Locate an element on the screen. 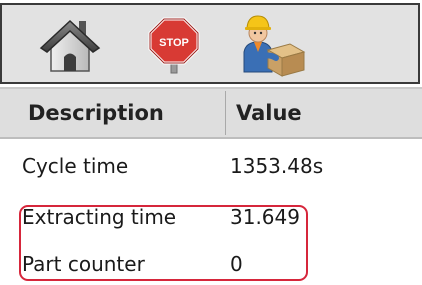  home-button is located at coordinates (70, 45).